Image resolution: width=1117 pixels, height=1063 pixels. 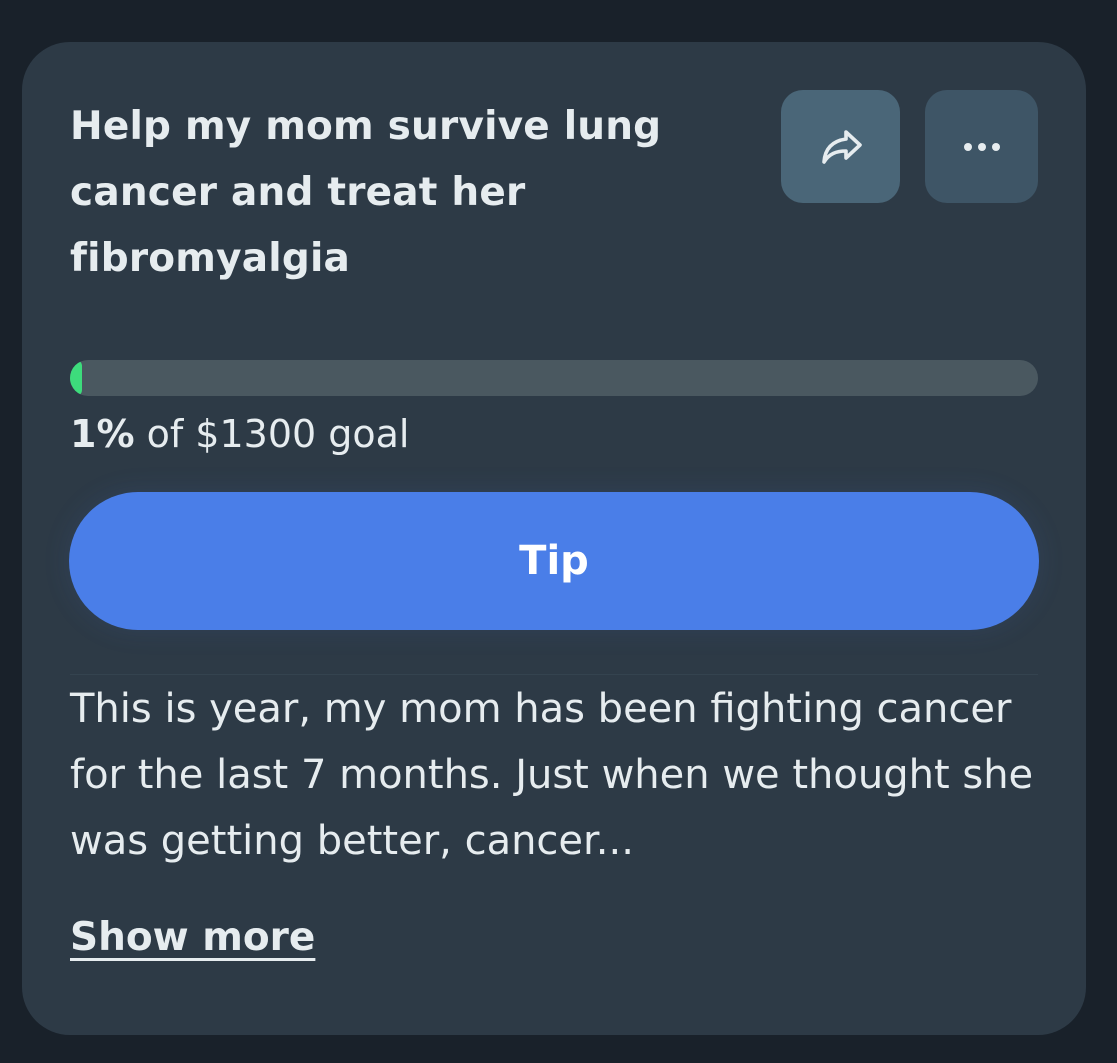 I want to click on goal-percent: 1%, so click(x=102, y=434).